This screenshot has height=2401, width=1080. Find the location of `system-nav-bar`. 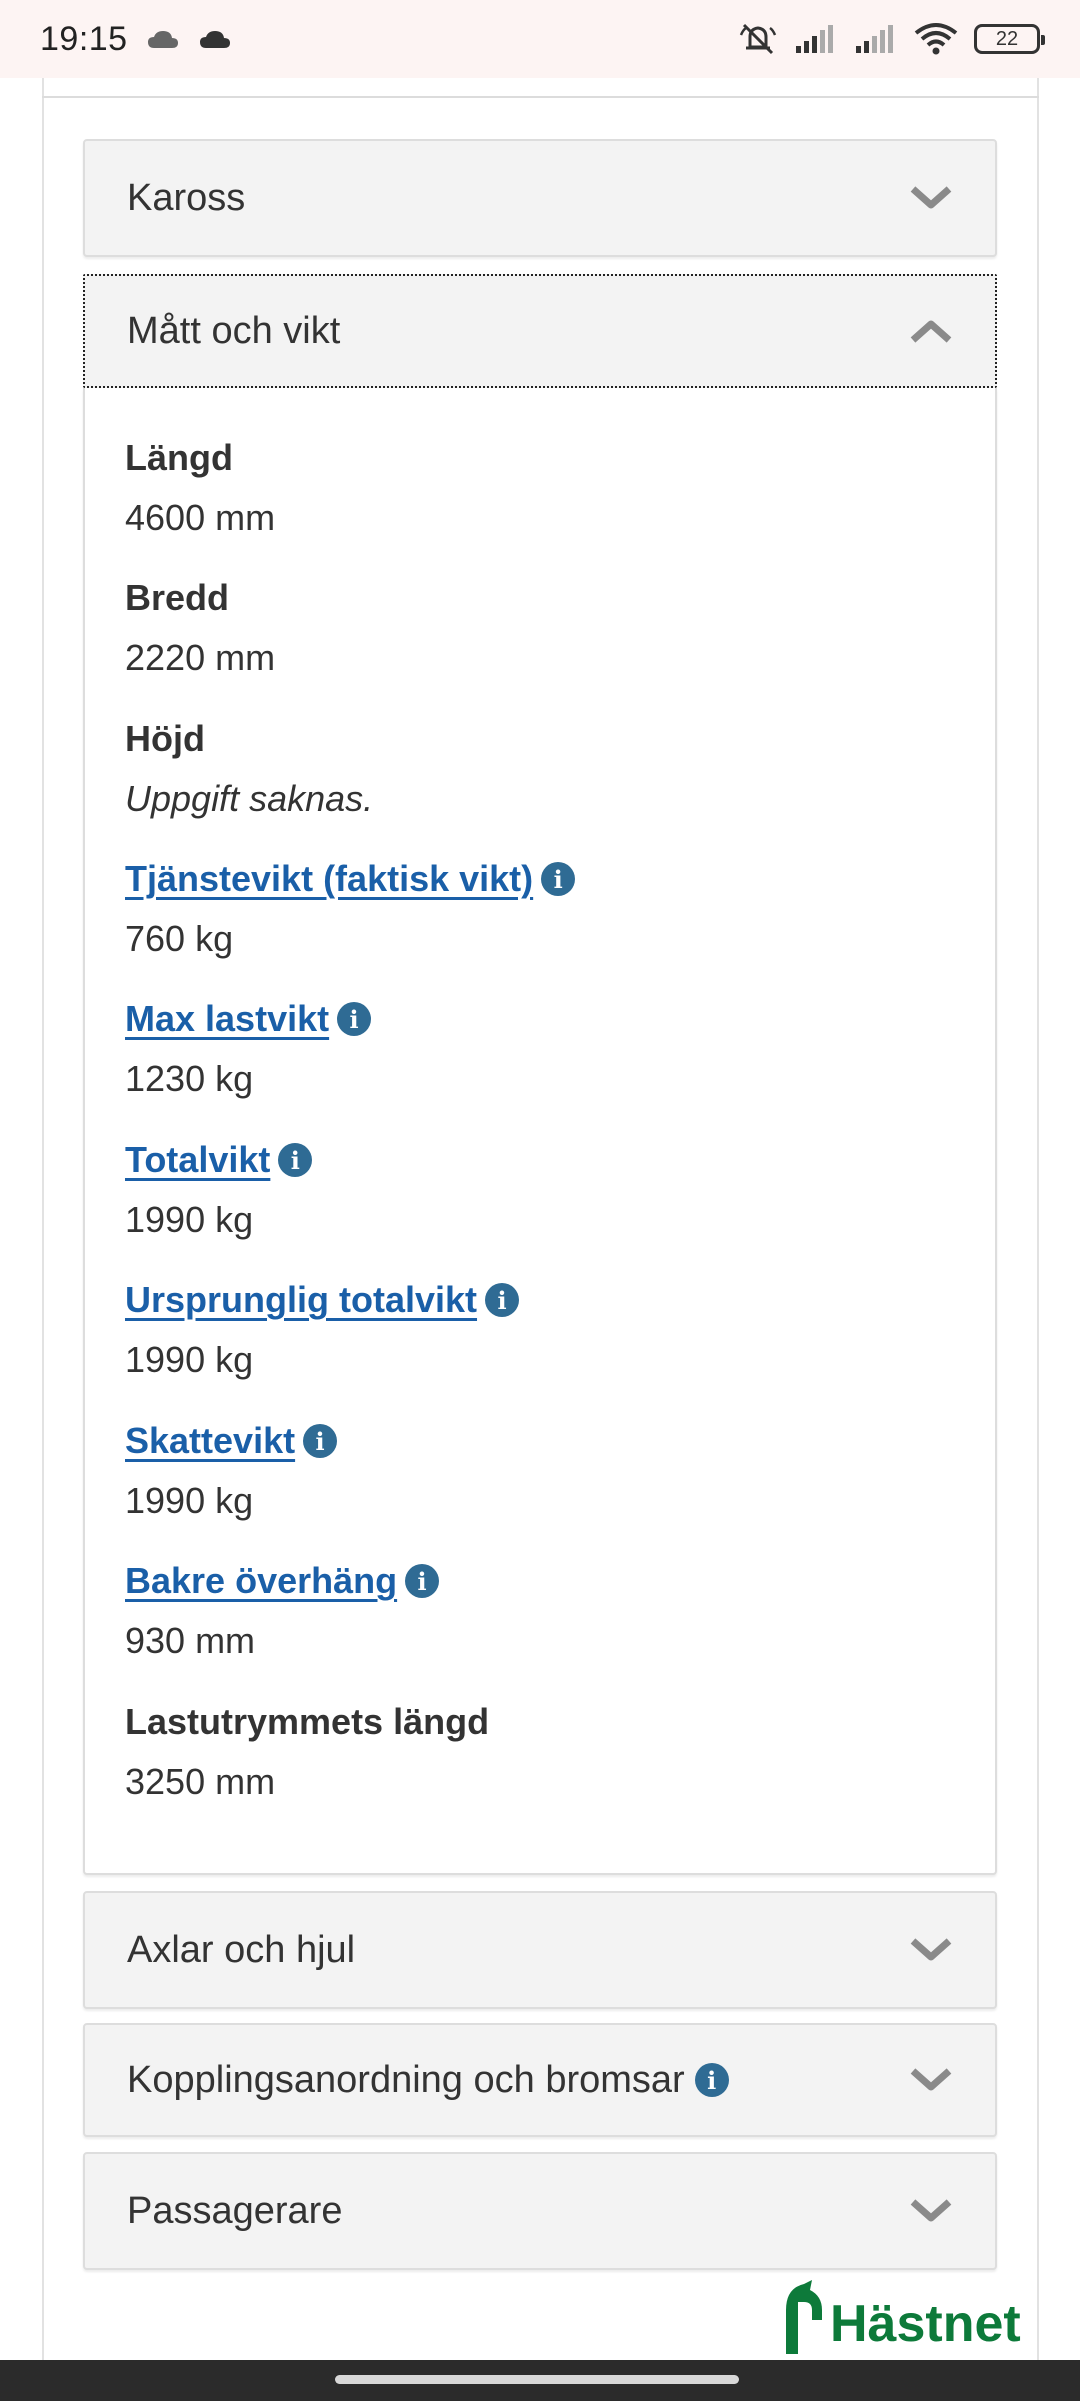

system-nav-bar is located at coordinates (540, 2380).